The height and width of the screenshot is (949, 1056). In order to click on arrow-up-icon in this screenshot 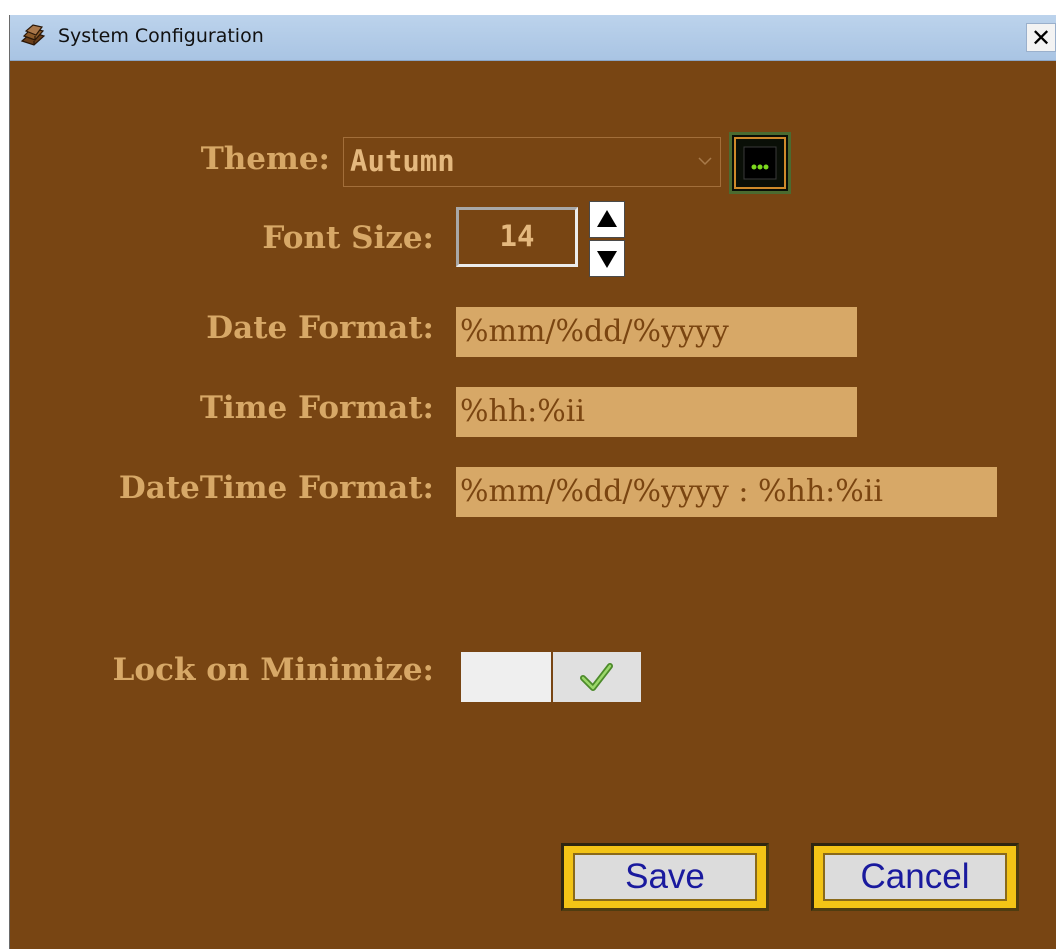, I will do `click(607, 218)`.